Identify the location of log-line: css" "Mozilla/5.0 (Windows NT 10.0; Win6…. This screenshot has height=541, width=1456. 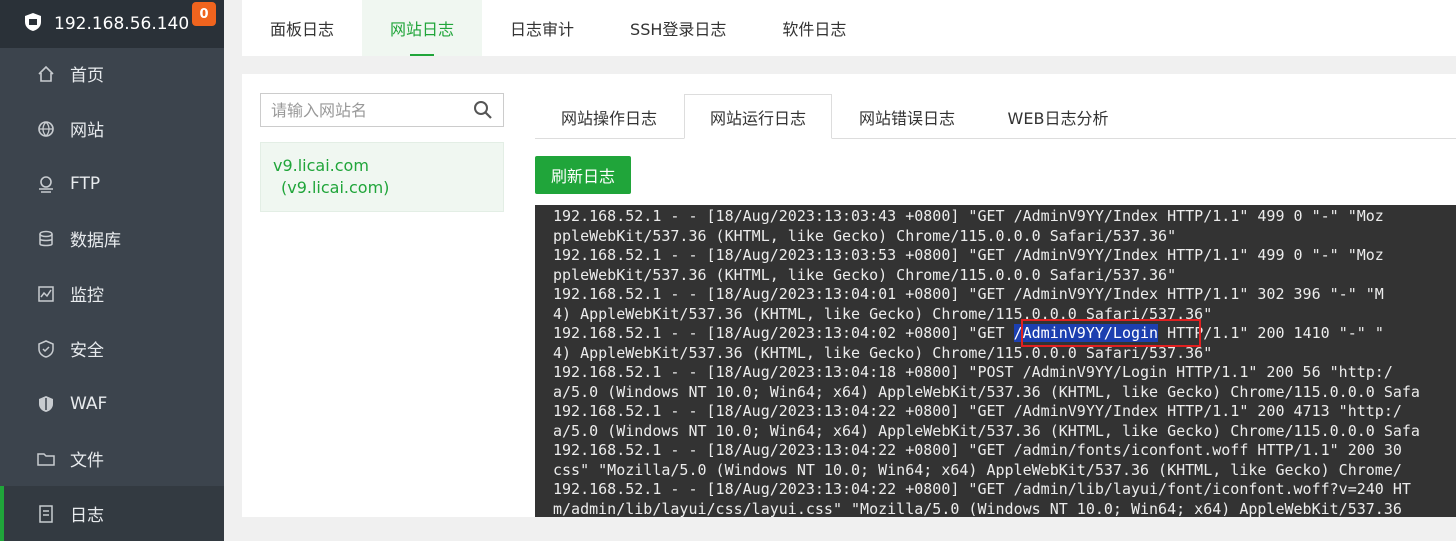
(977, 469).